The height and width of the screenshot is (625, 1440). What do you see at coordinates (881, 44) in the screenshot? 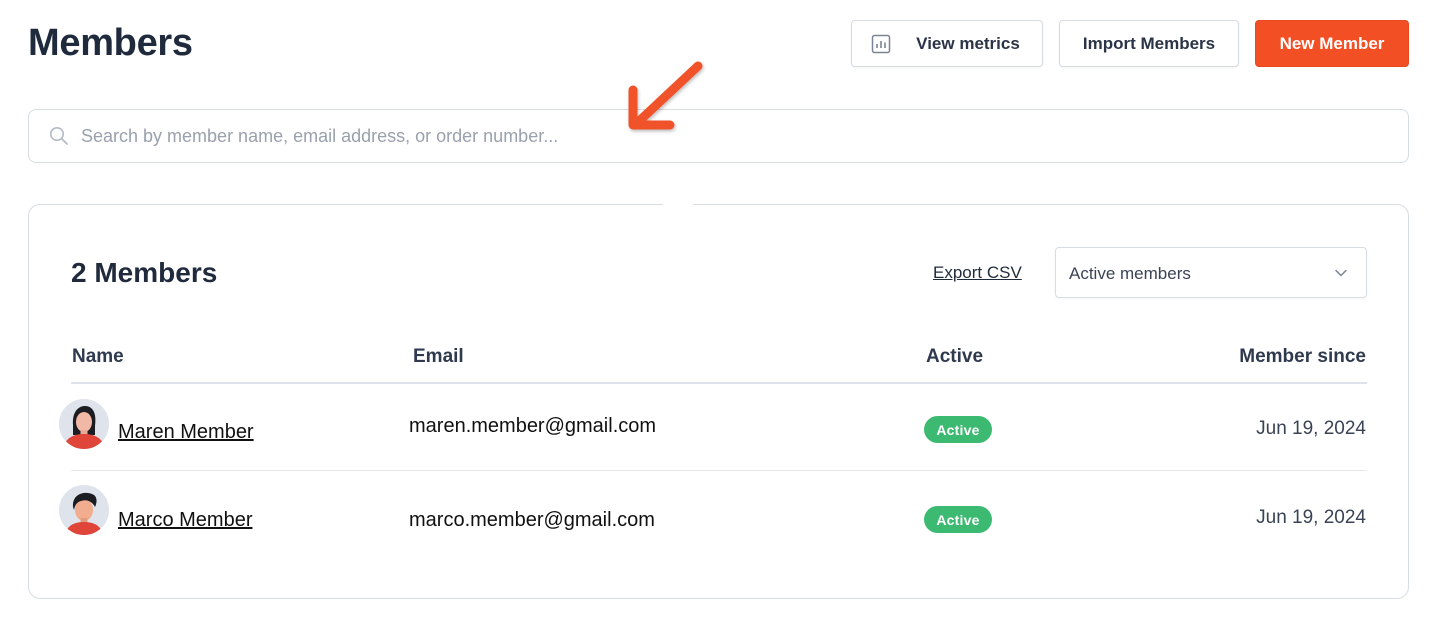
I see `chart-icon` at bounding box center [881, 44].